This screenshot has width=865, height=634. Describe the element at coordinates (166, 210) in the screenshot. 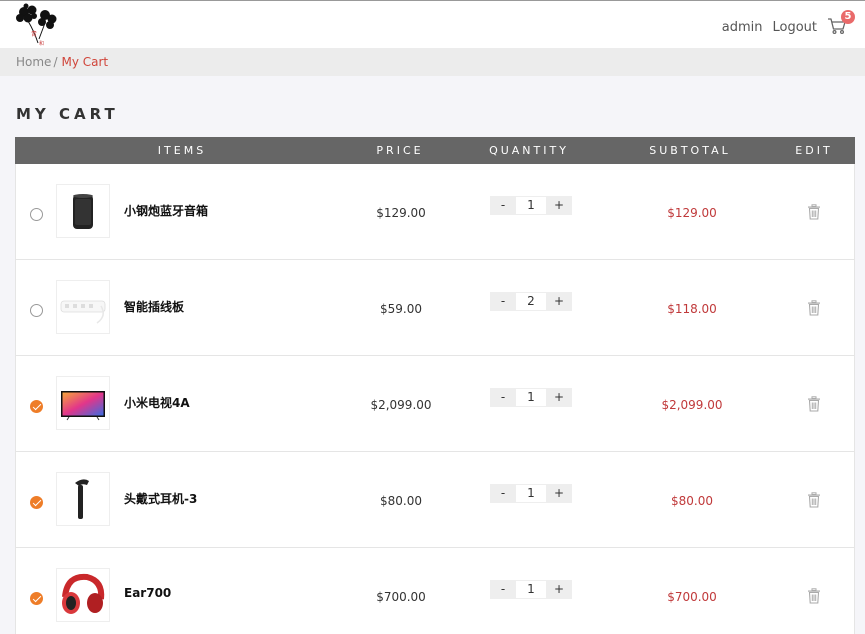

I see `product-name: 小钢炮蓝牙音箱` at that location.